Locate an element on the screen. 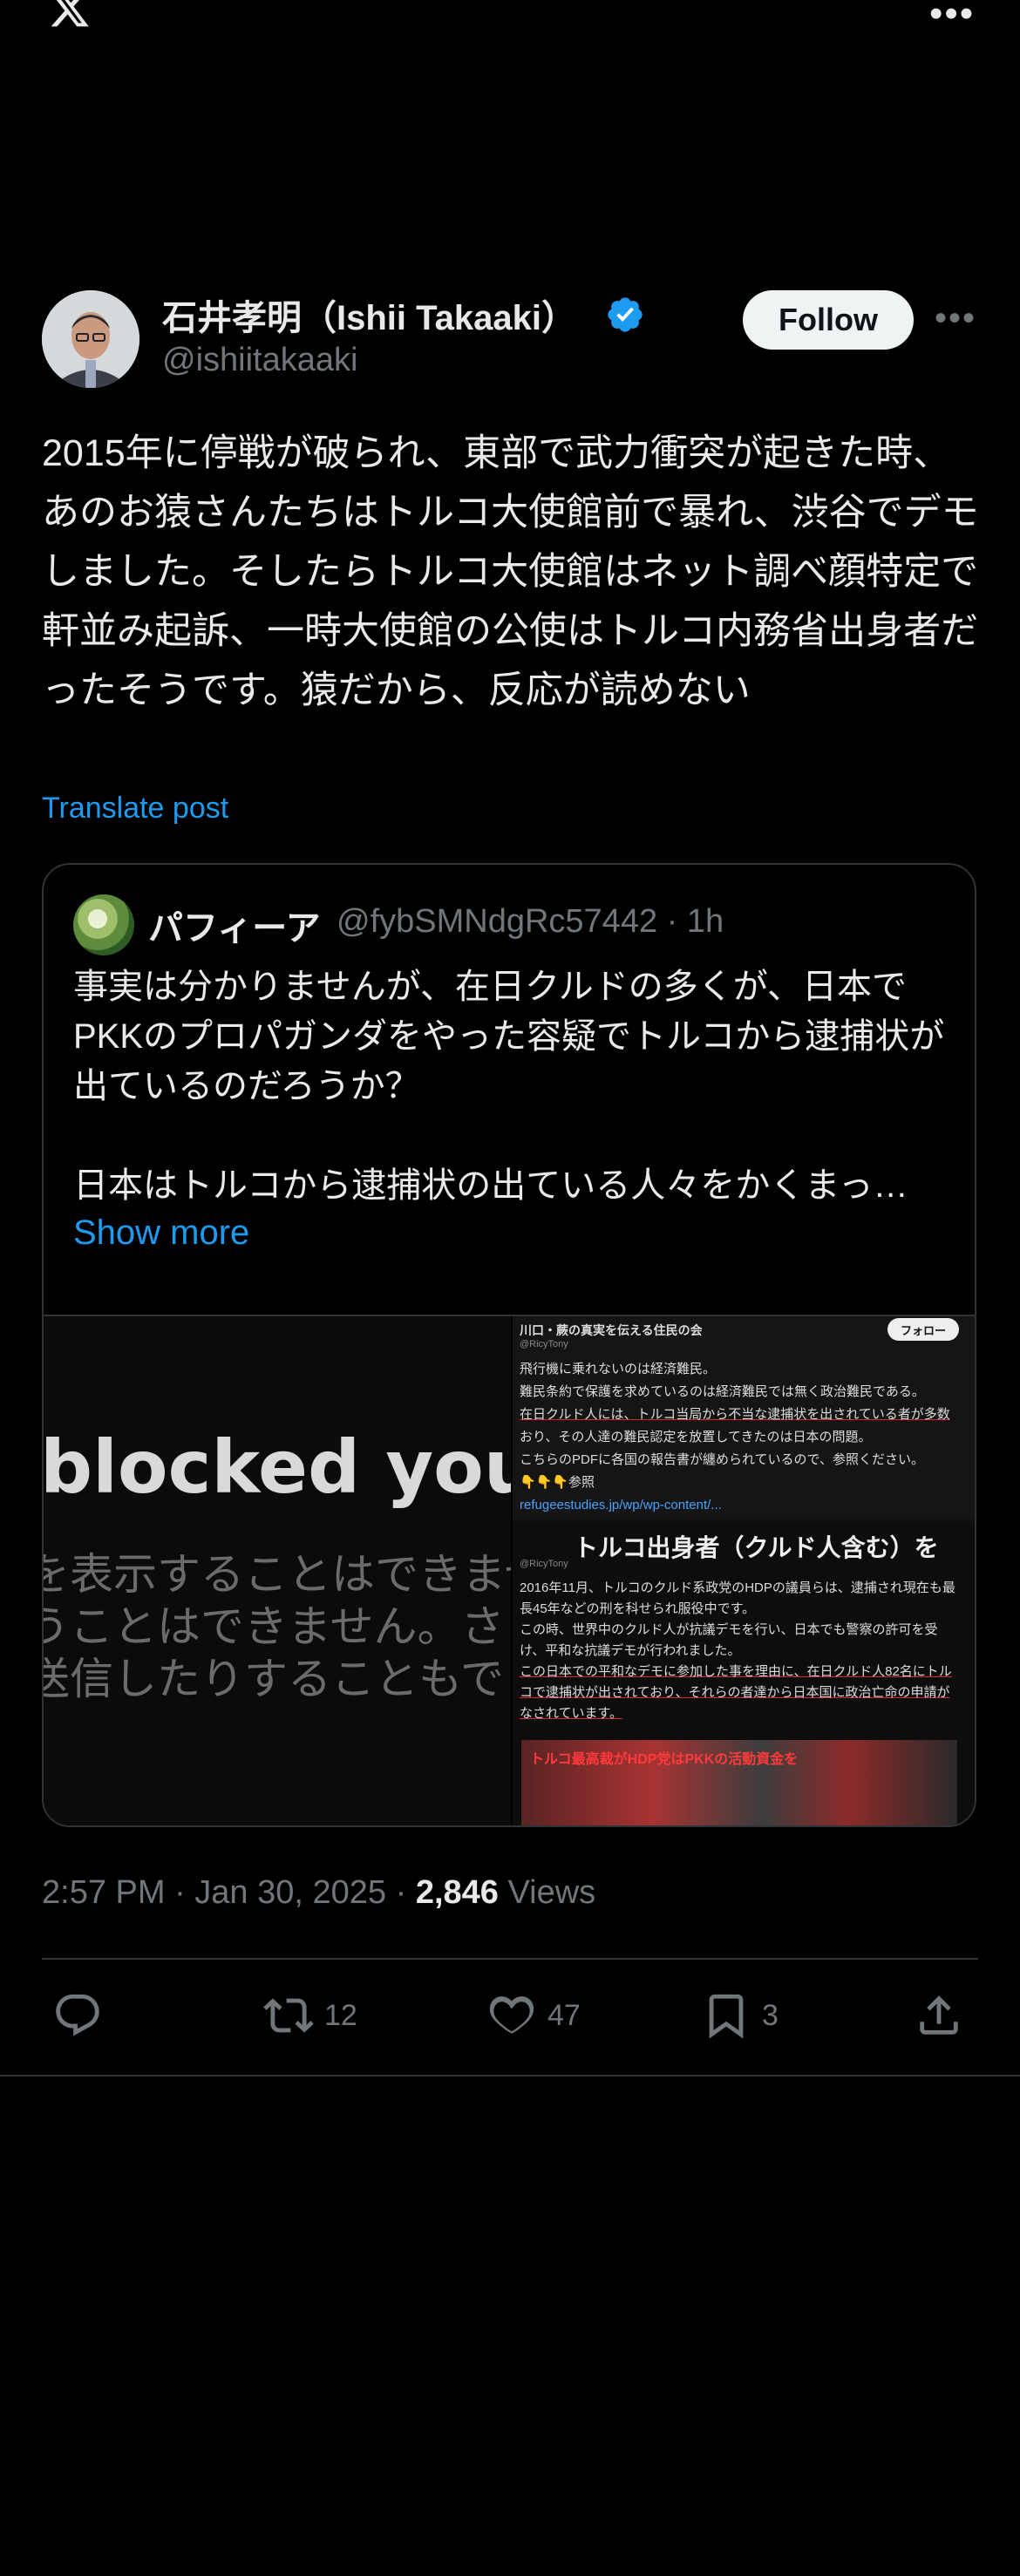 The image size is (1020, 2576). bookmark-icon is located at coordinates (726, 2017).